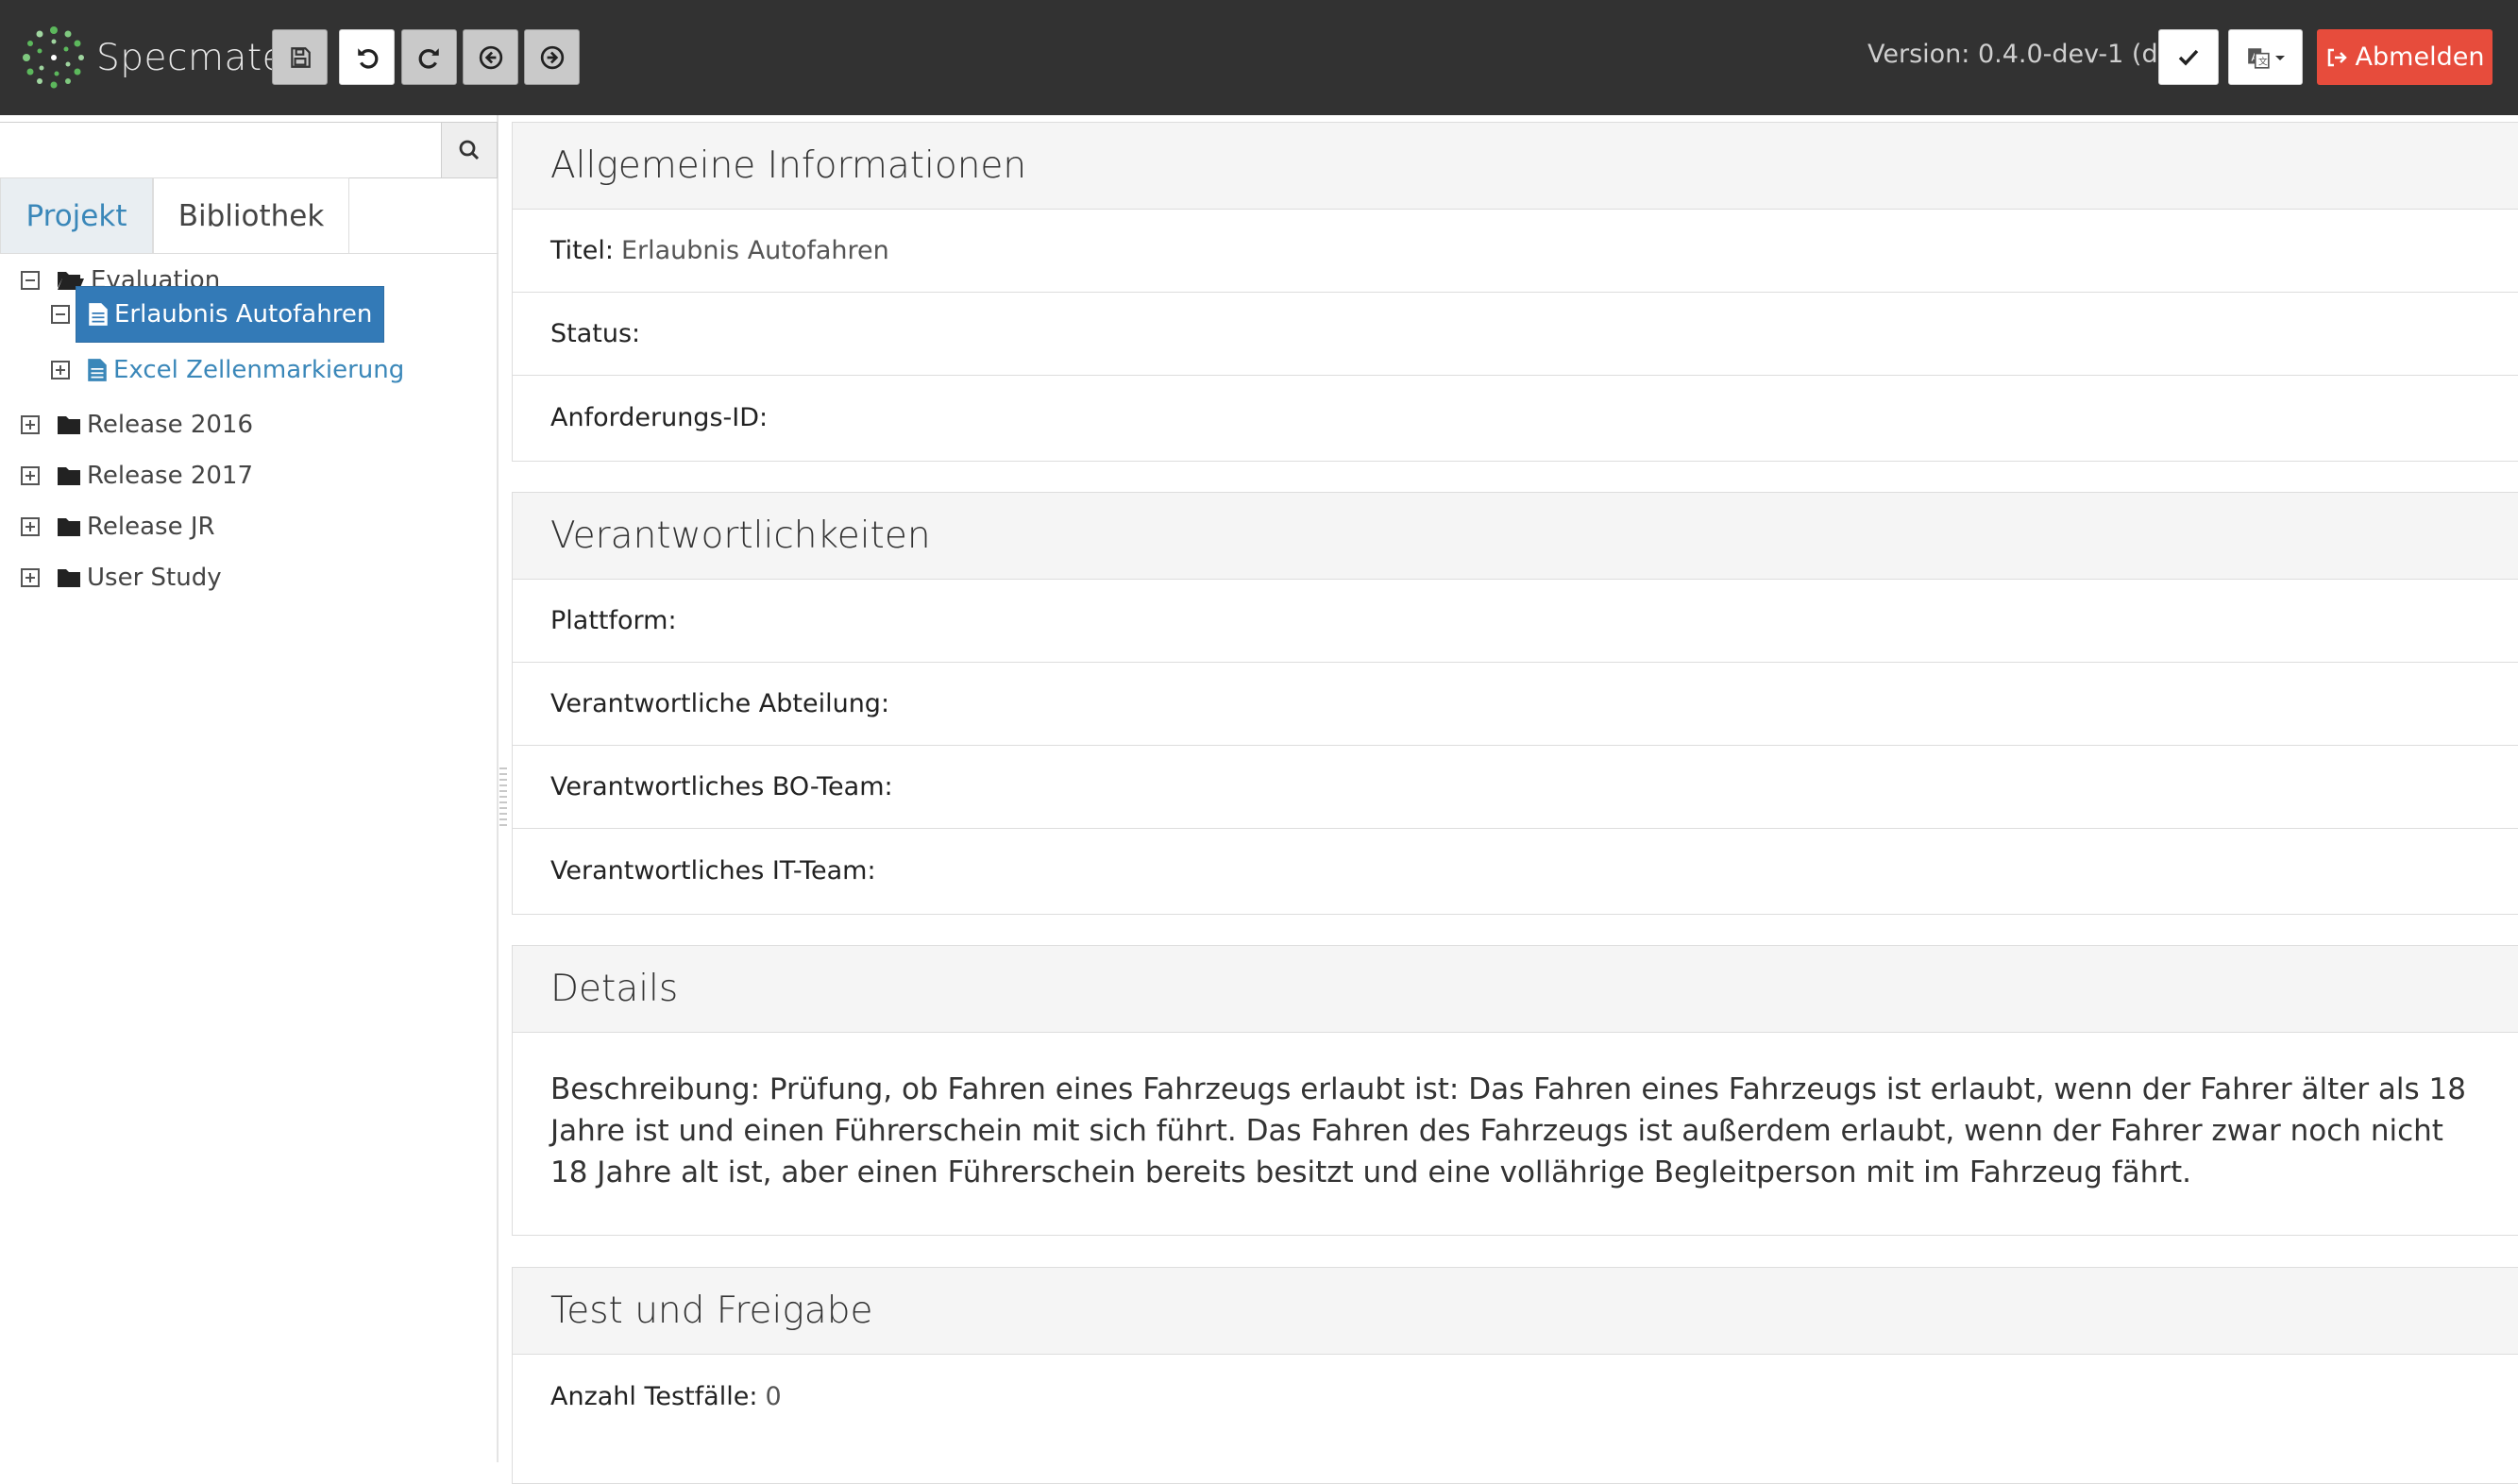  I want to click on language-dropdown: A文, so click(2265, 57).